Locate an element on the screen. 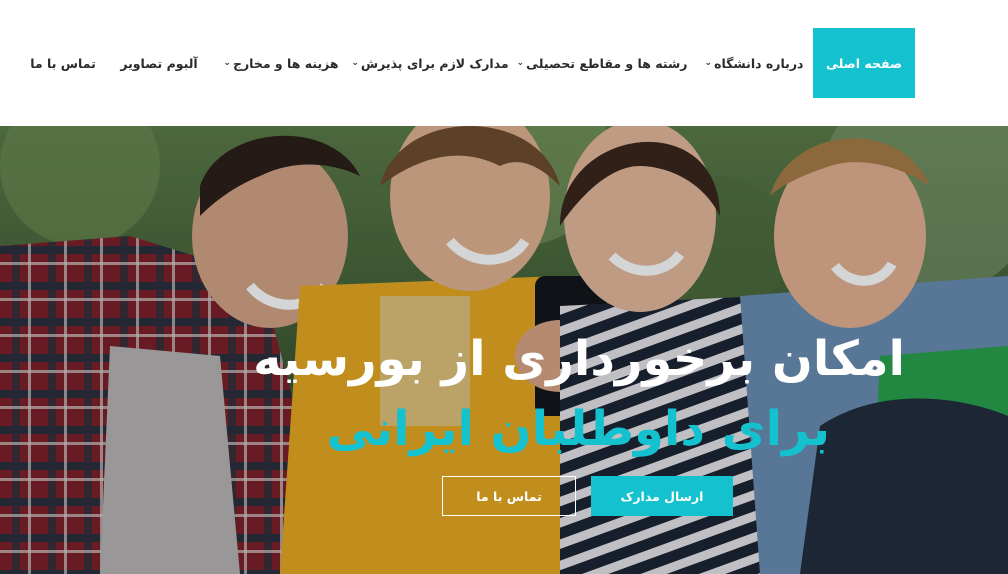 This screenshot has height=574, width=1008. nav-item-gallery: آلبوم تصاویر is located at coordinates (159, 63).